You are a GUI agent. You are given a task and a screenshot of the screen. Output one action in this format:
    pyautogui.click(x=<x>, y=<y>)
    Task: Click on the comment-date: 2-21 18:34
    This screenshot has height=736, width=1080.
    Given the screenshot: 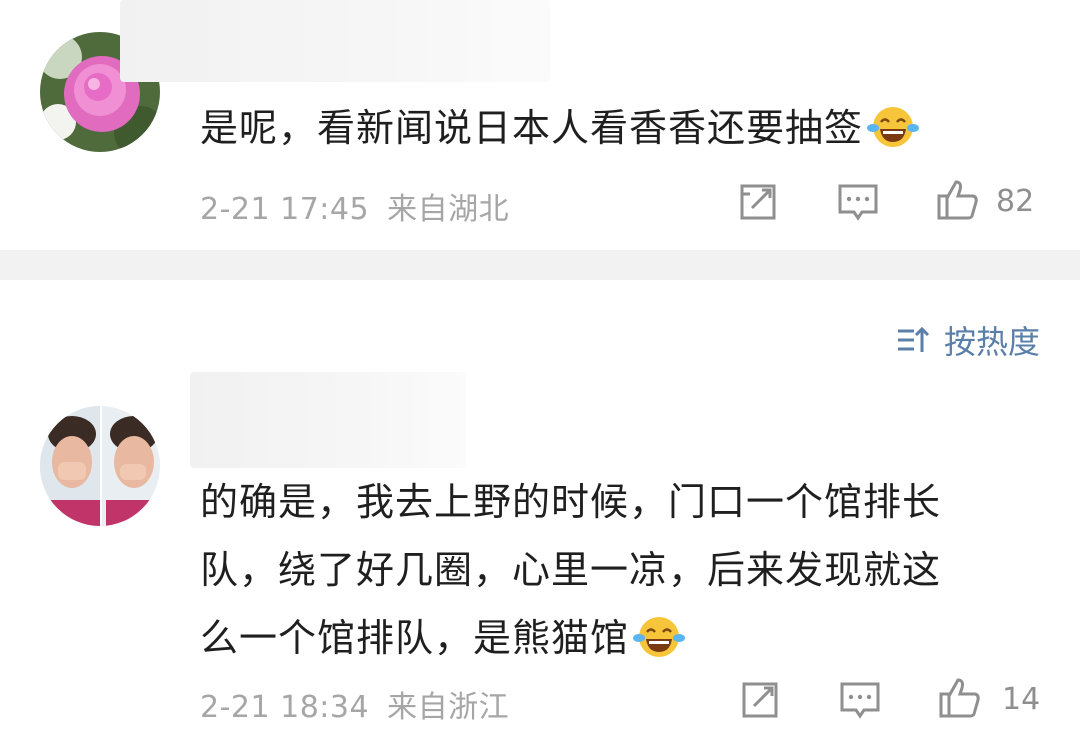 What is the action you would take?
    pyautogui.click(x=285, y=707)
    